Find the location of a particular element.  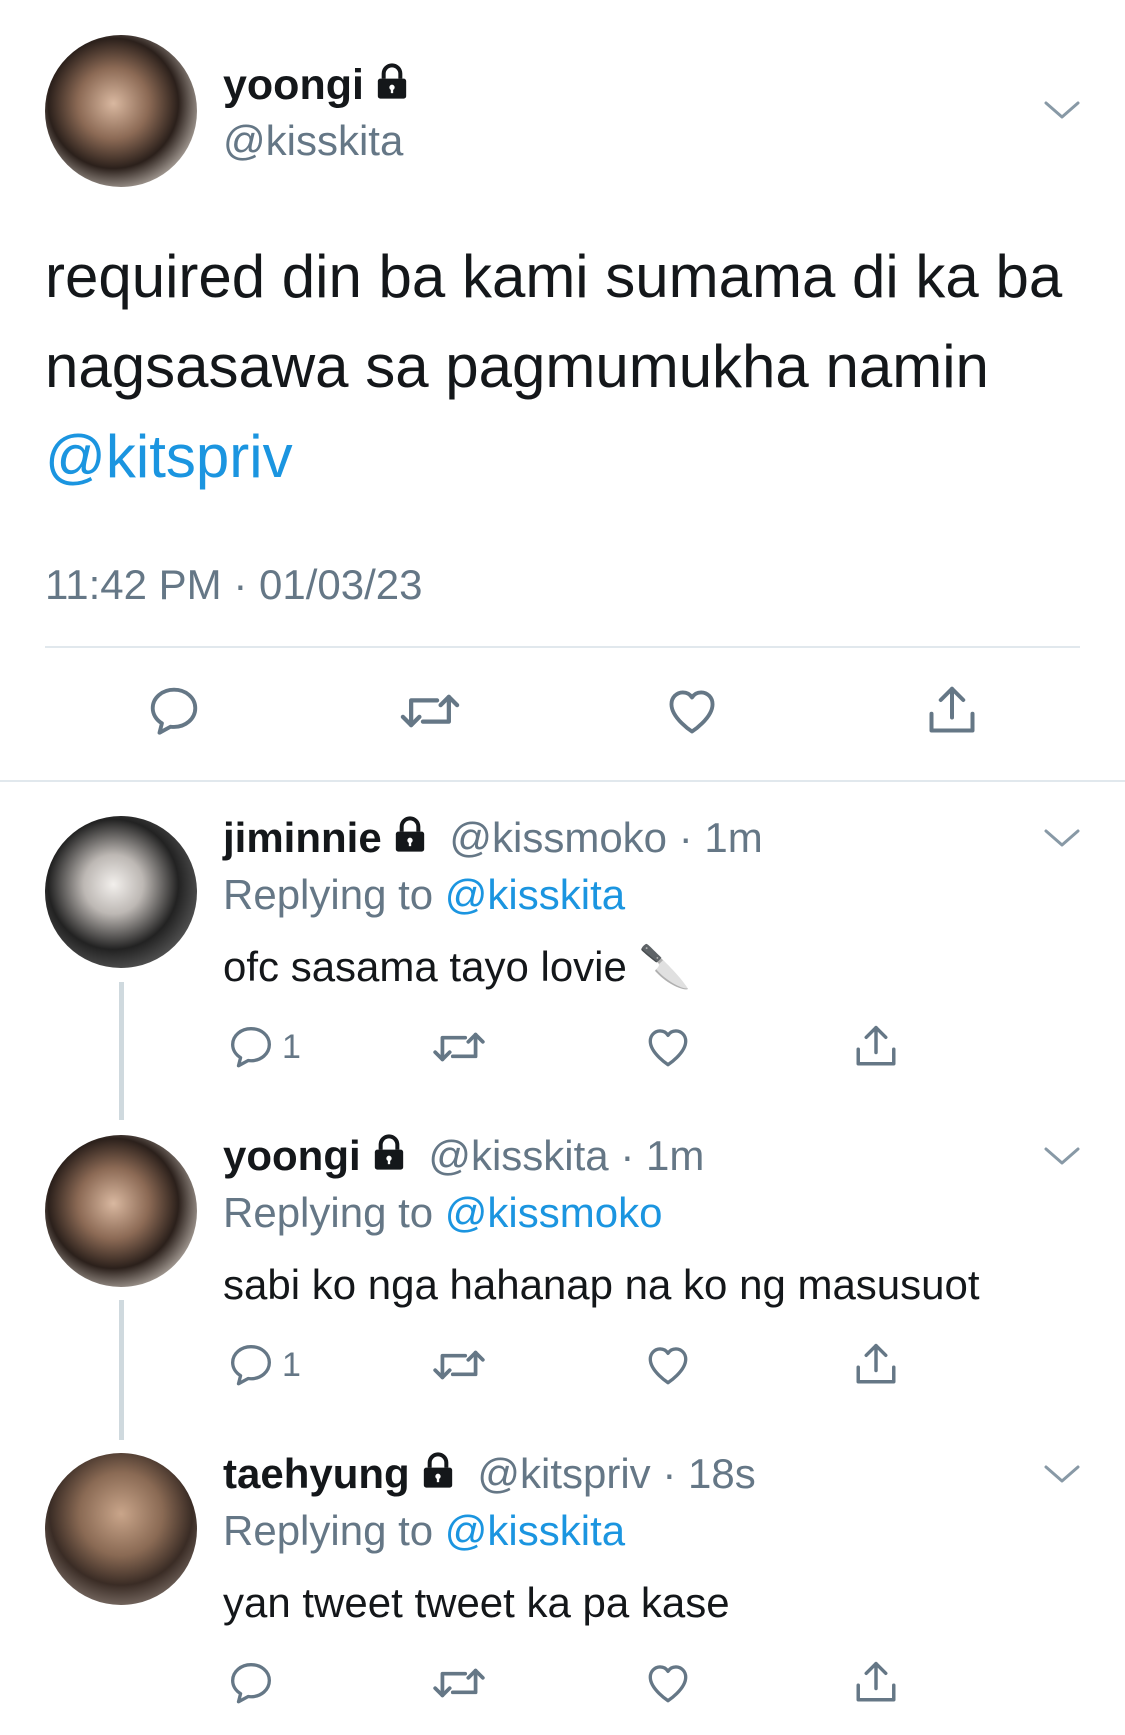

reply-header: jiminnie @kissmoko · 1m is located at coordinates (493, 839).